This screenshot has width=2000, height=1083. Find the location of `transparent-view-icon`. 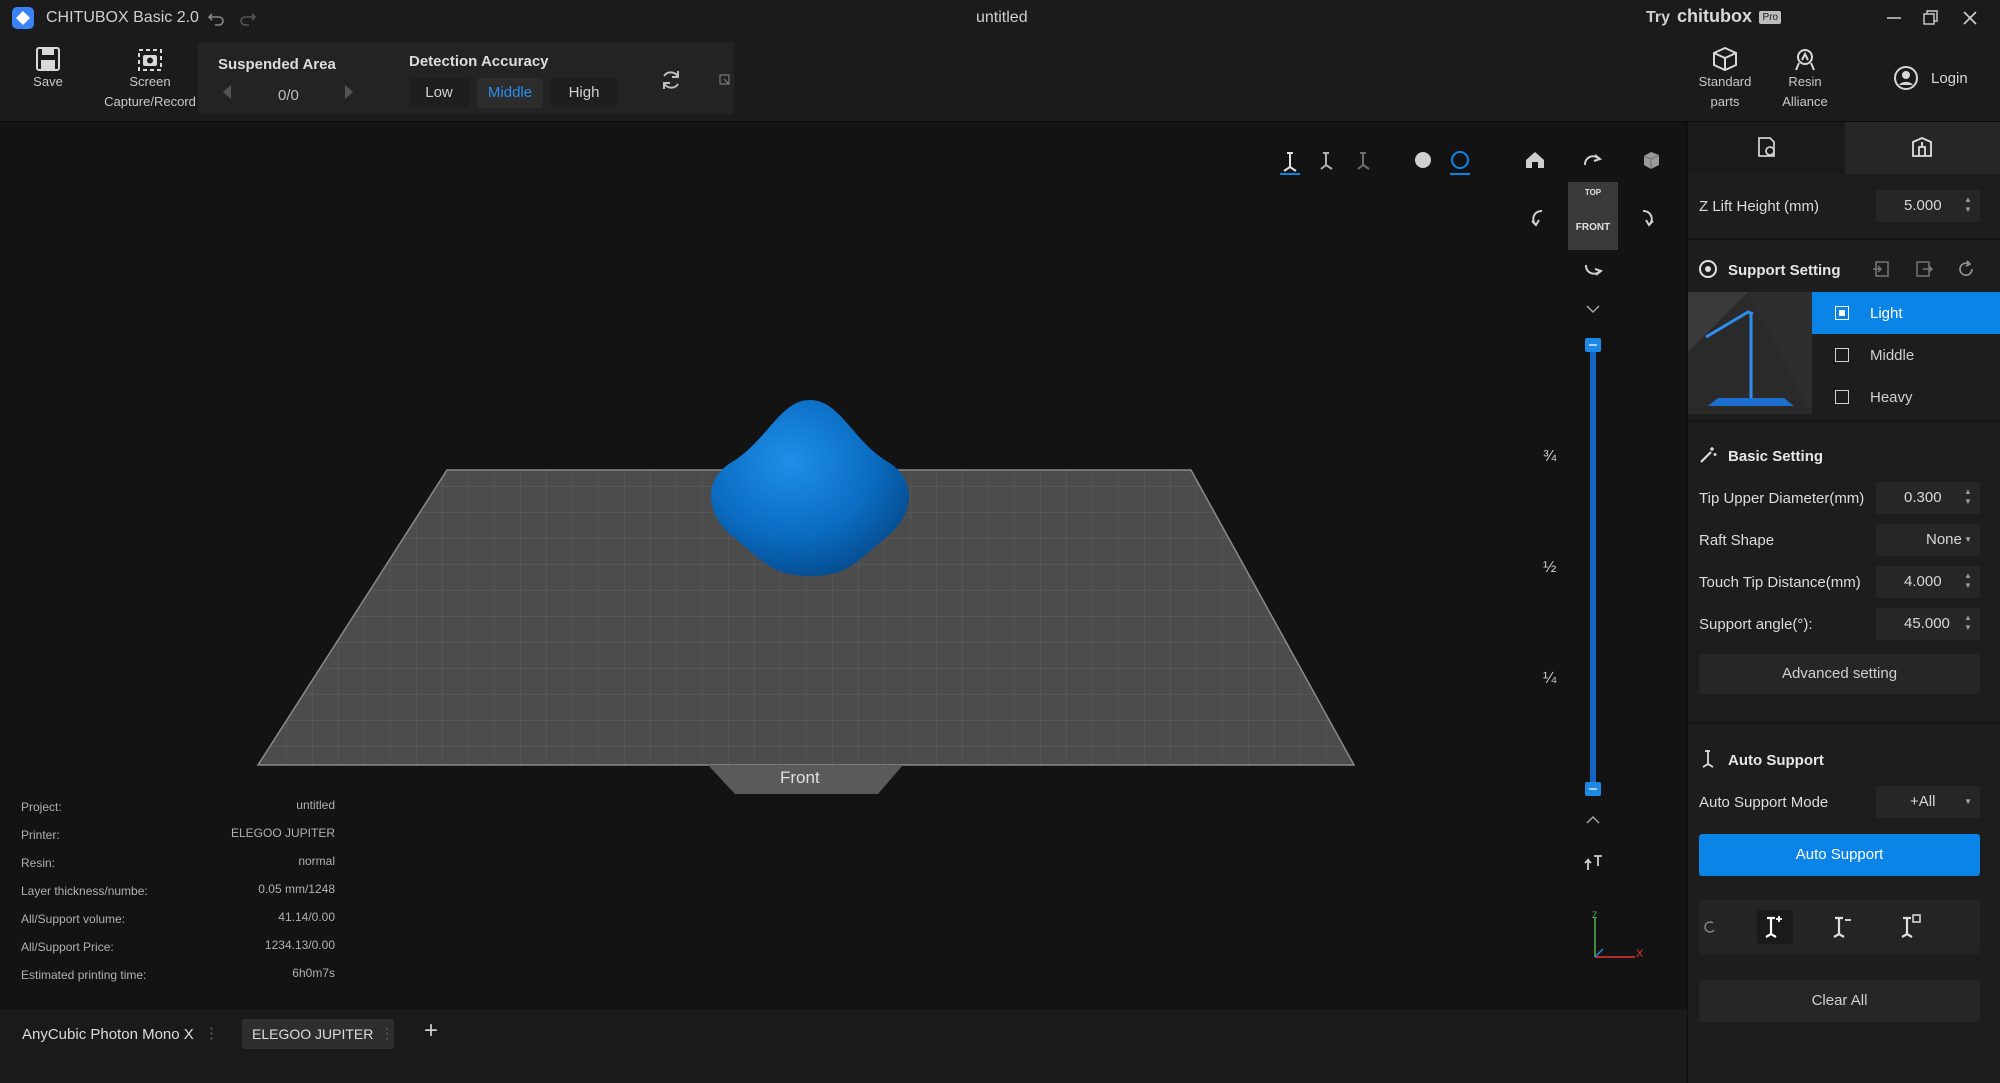

transparent-view-icon is located at coordinates (1460, 162).